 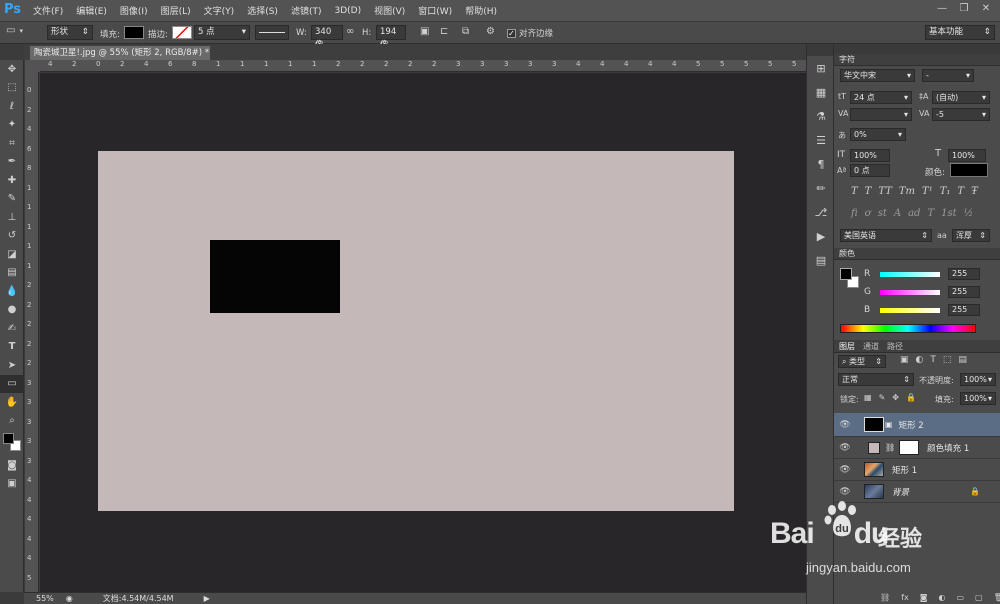 What do you see at coordinates (917, 254) in the screenshot?
I see `color-panel-tab: 颜色` at bounding box center [917, 254].